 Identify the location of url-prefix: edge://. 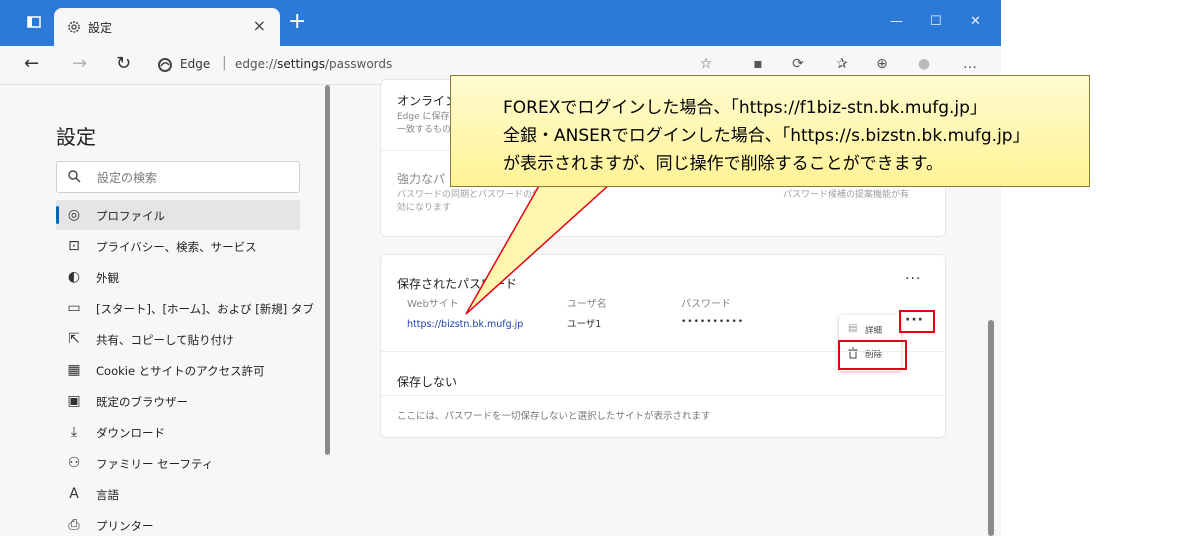
(256, 64).